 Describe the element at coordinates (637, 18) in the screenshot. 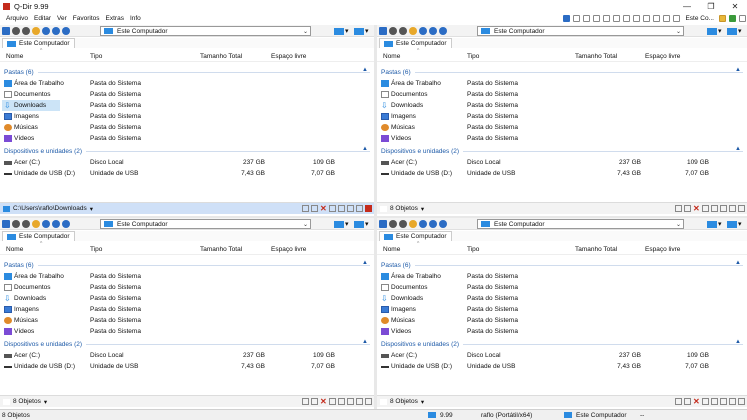

I see `layout-6-icon` at that location.